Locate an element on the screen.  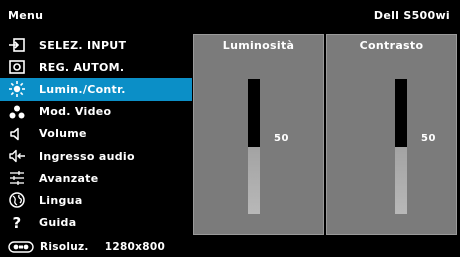
menu-item-video-mode: Mod. Video is located at coordinates (96, 112).